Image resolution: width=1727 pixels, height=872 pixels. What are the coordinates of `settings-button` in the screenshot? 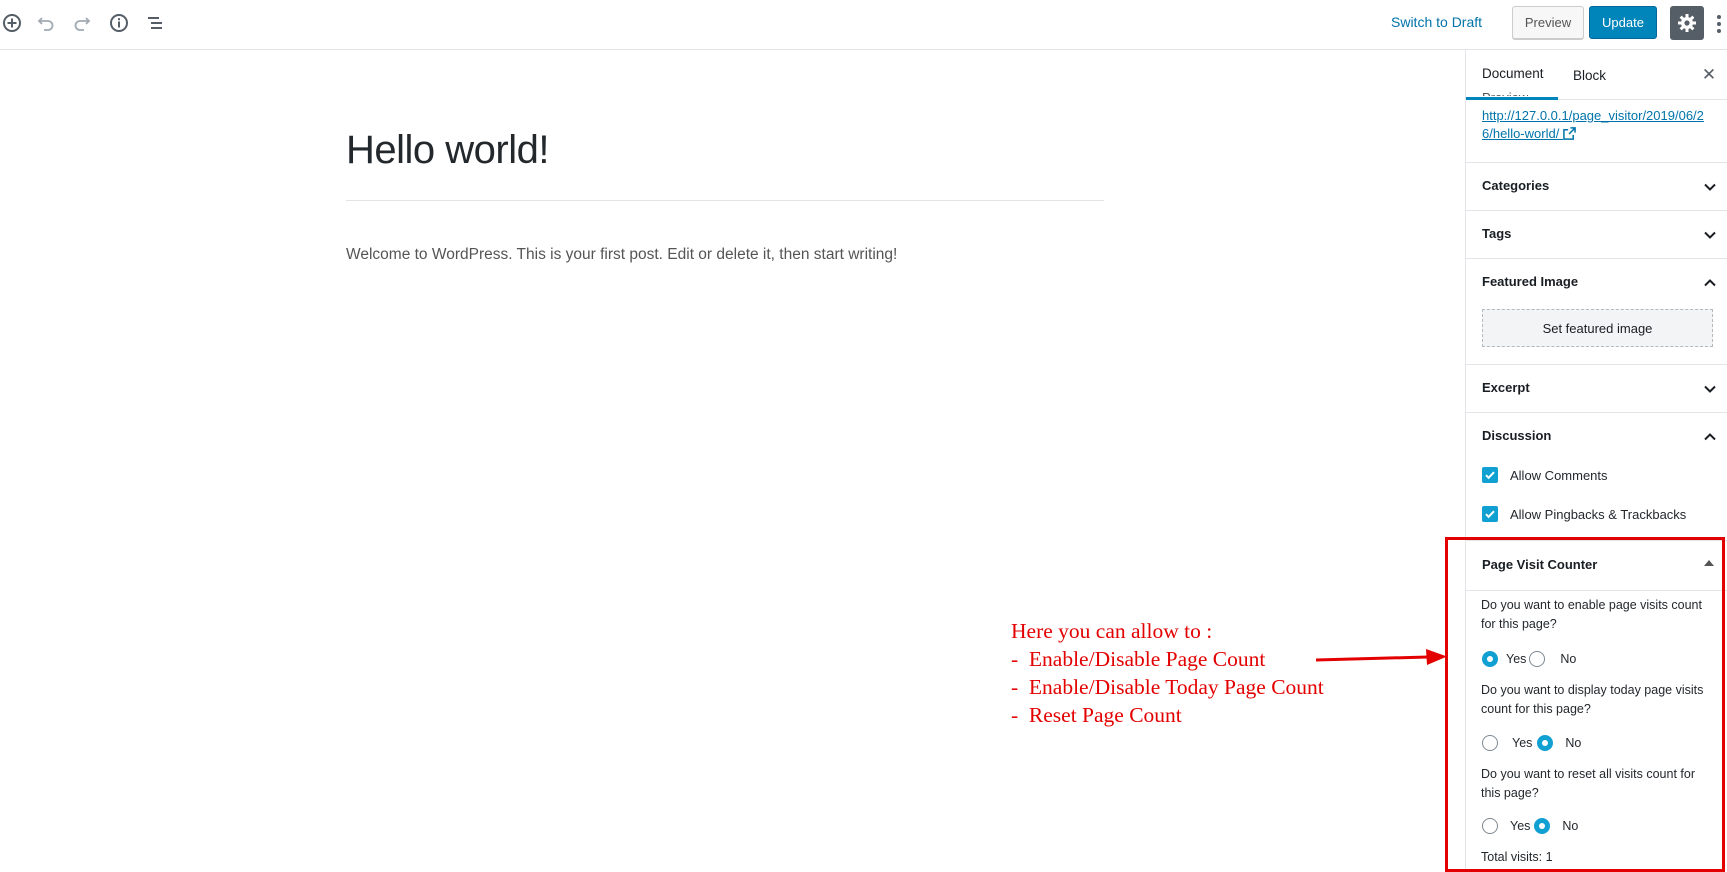 It's located at (1687, 23).